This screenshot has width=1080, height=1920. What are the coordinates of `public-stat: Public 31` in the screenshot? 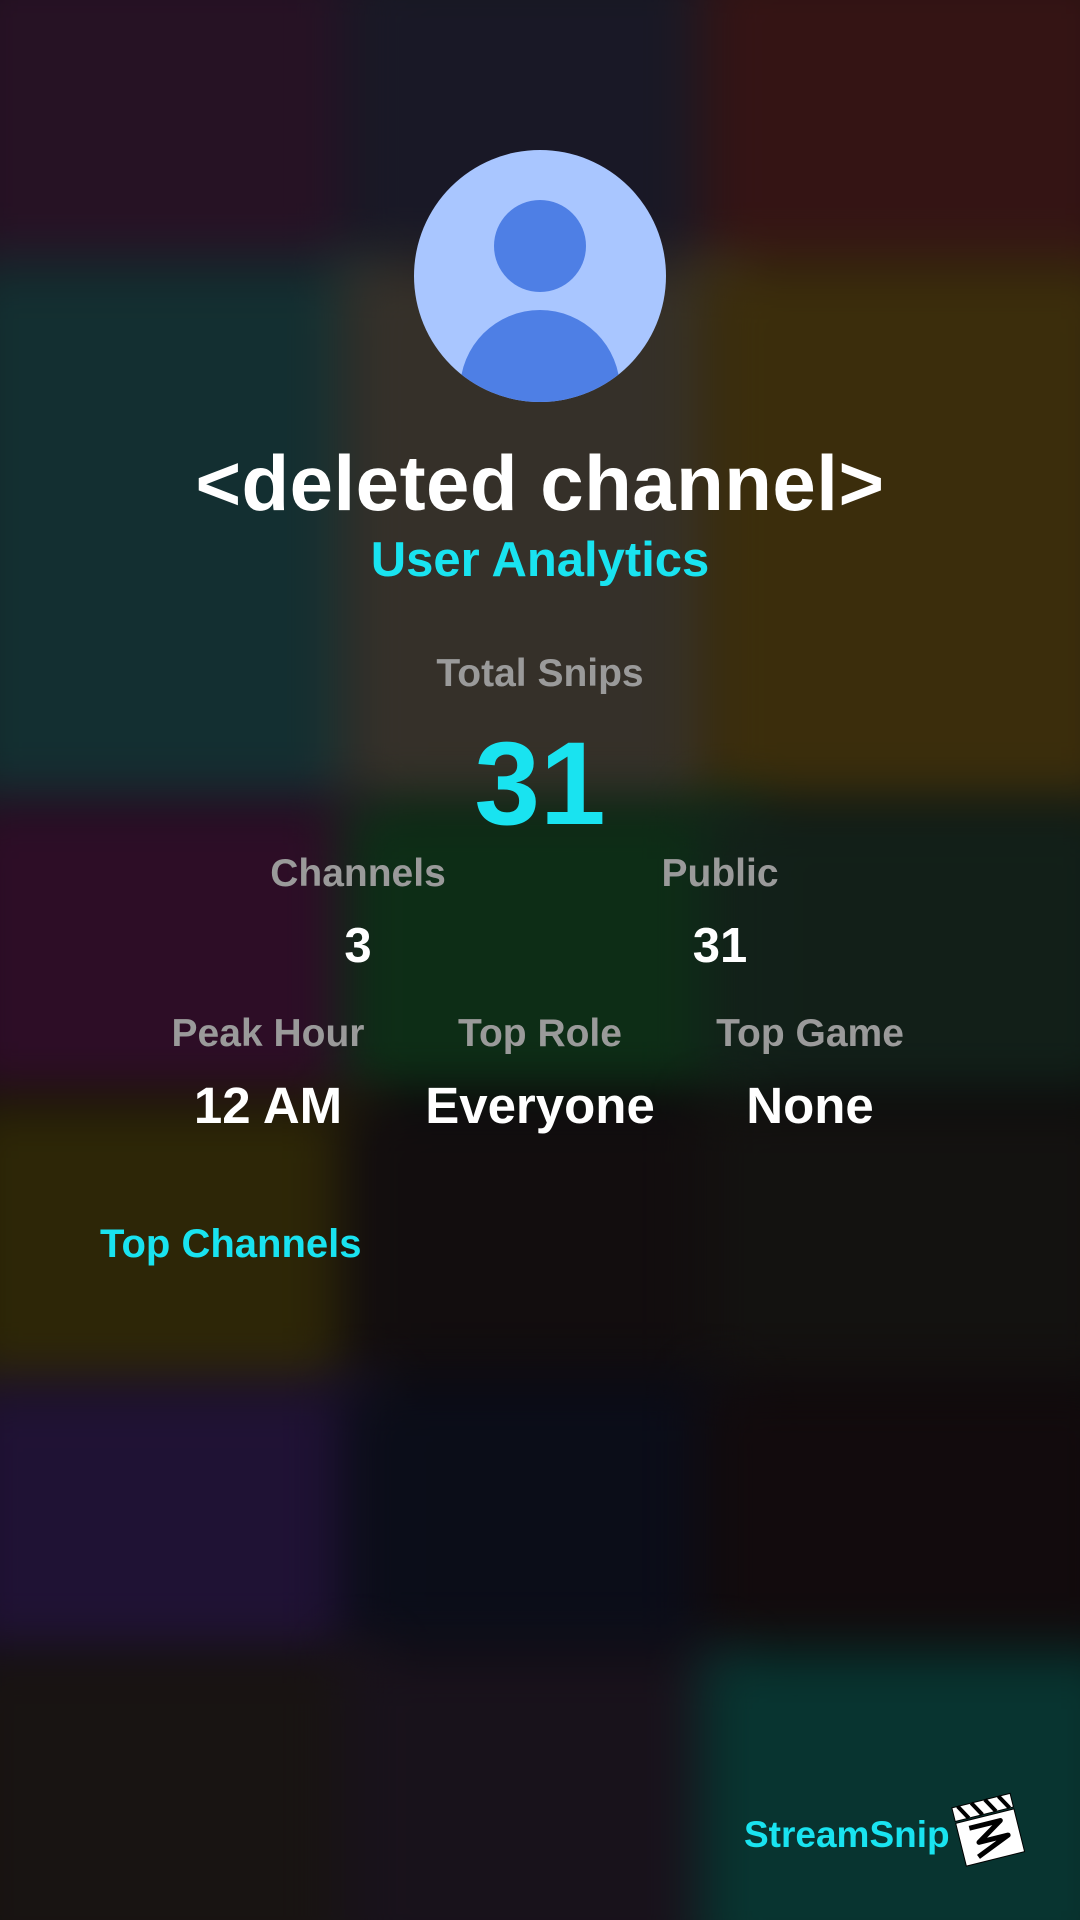 It's located at (720, 913).